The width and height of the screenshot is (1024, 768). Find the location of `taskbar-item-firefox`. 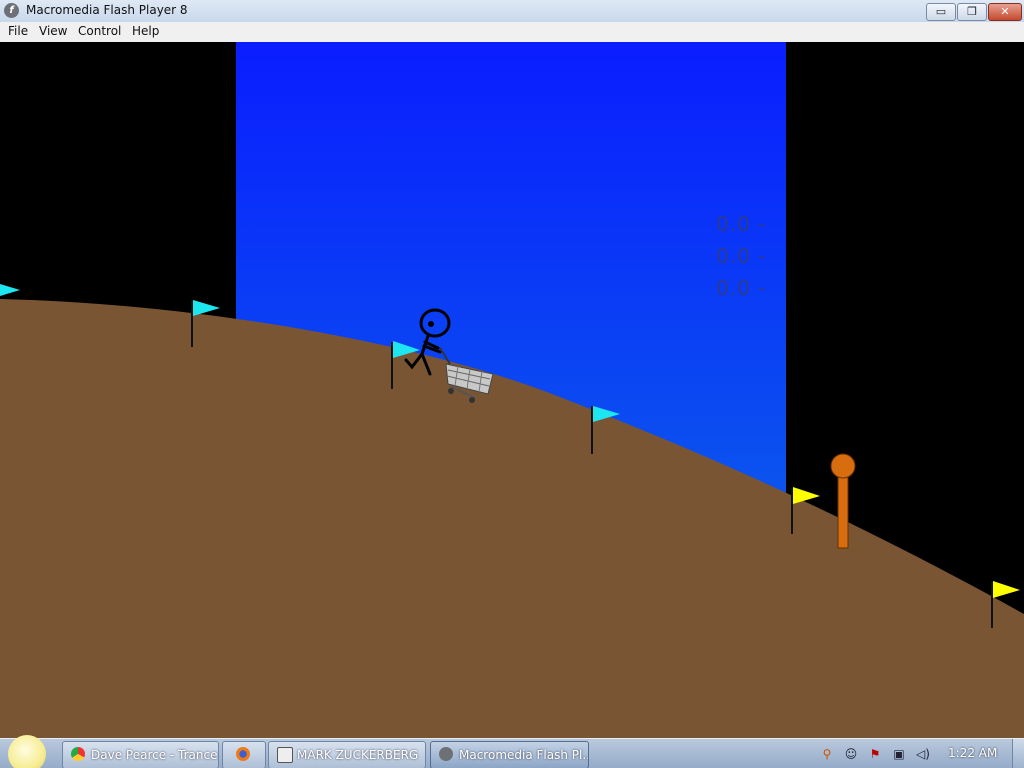

taskbar-item-firefox is located at coordinates (244, 754).